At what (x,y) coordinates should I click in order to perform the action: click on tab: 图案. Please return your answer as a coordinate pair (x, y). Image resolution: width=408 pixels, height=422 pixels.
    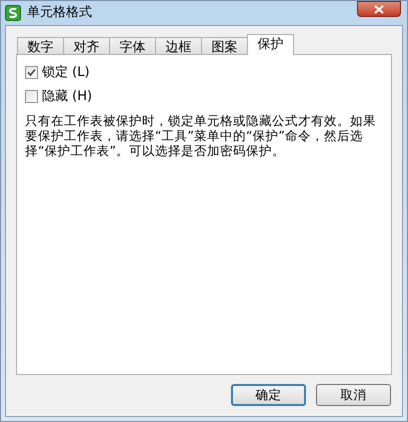
    Looking at the image, I should click on (224, 46).